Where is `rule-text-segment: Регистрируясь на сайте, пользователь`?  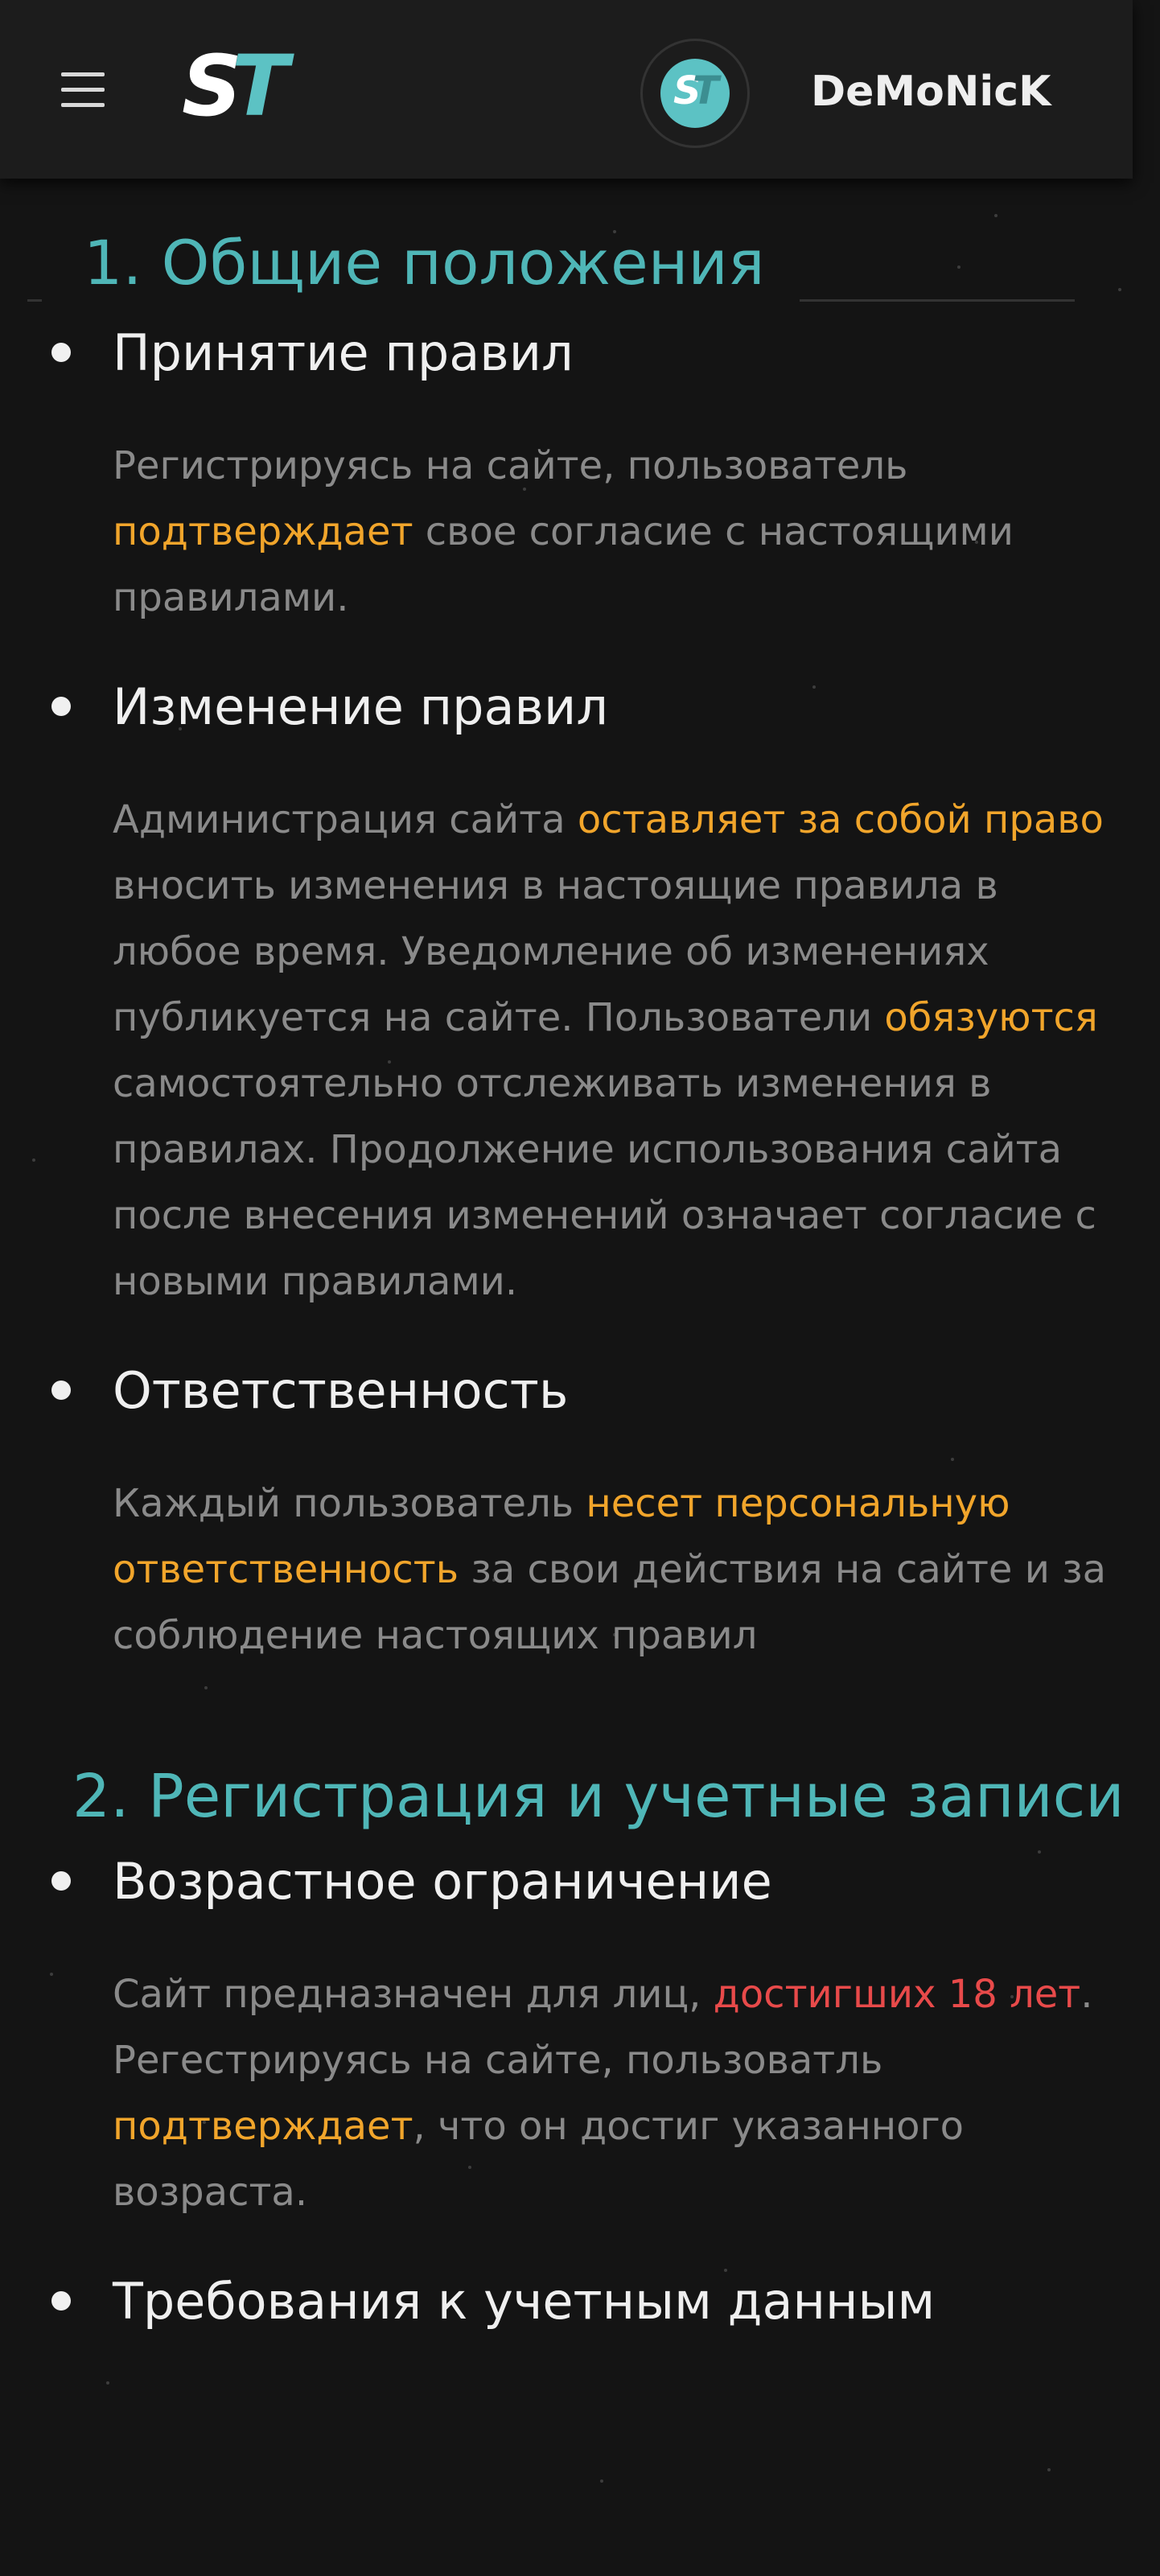
rule-text-segment: Регистрируясь на сайте, пользователь is located at coordinates (510, 465).